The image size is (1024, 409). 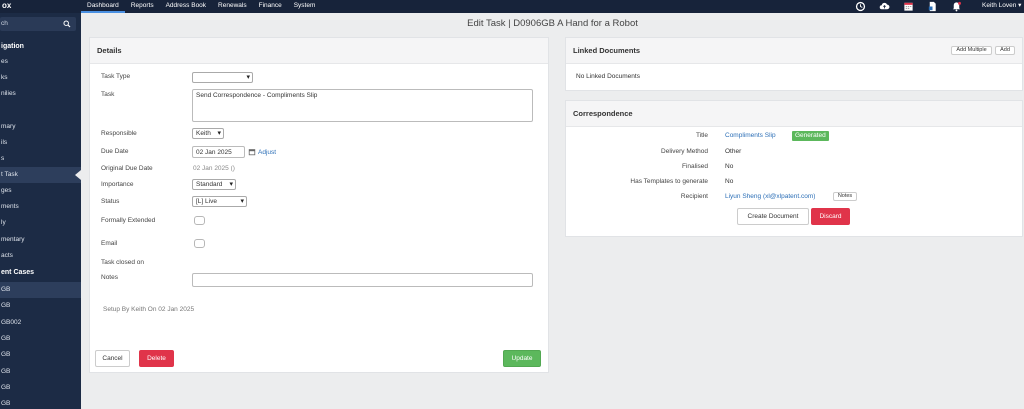 I want to click on generated-badge: Generated, so click(x=810, y=136).